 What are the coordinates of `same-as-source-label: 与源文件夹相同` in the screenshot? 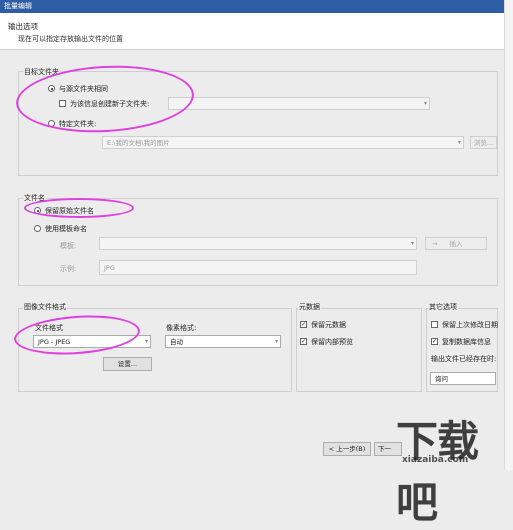 It's located at (83, 89).